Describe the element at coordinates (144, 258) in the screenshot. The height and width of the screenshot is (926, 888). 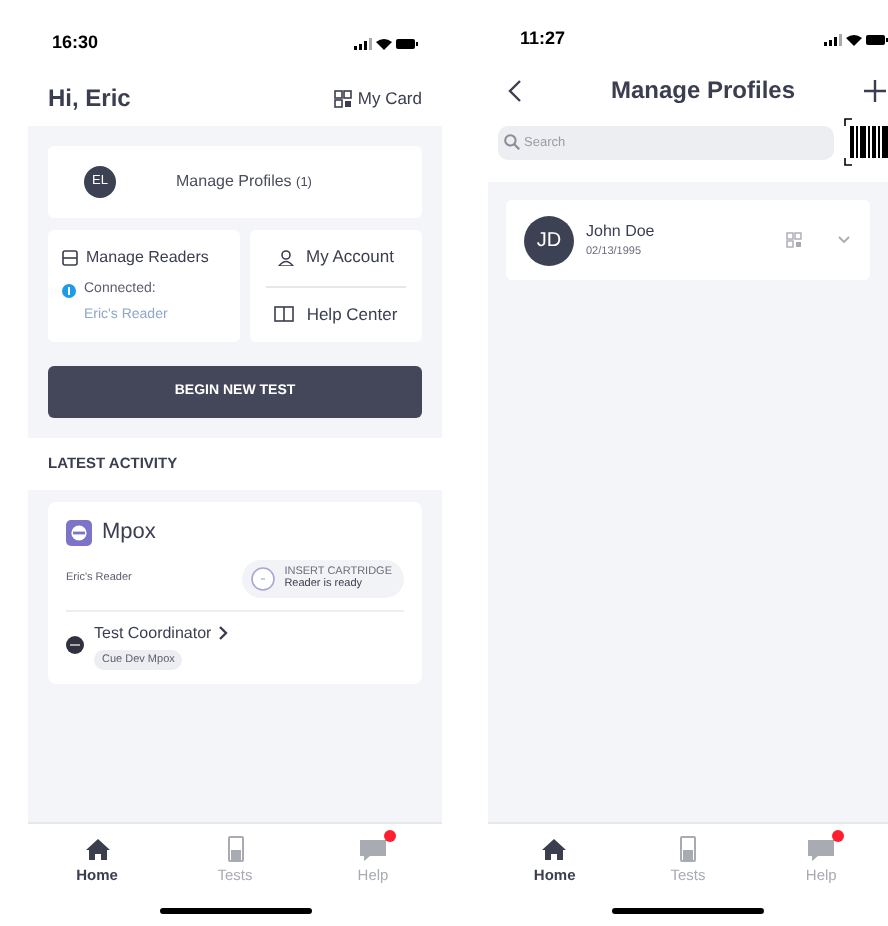
I see `manage-readers-button: Manage Readers` at that location.